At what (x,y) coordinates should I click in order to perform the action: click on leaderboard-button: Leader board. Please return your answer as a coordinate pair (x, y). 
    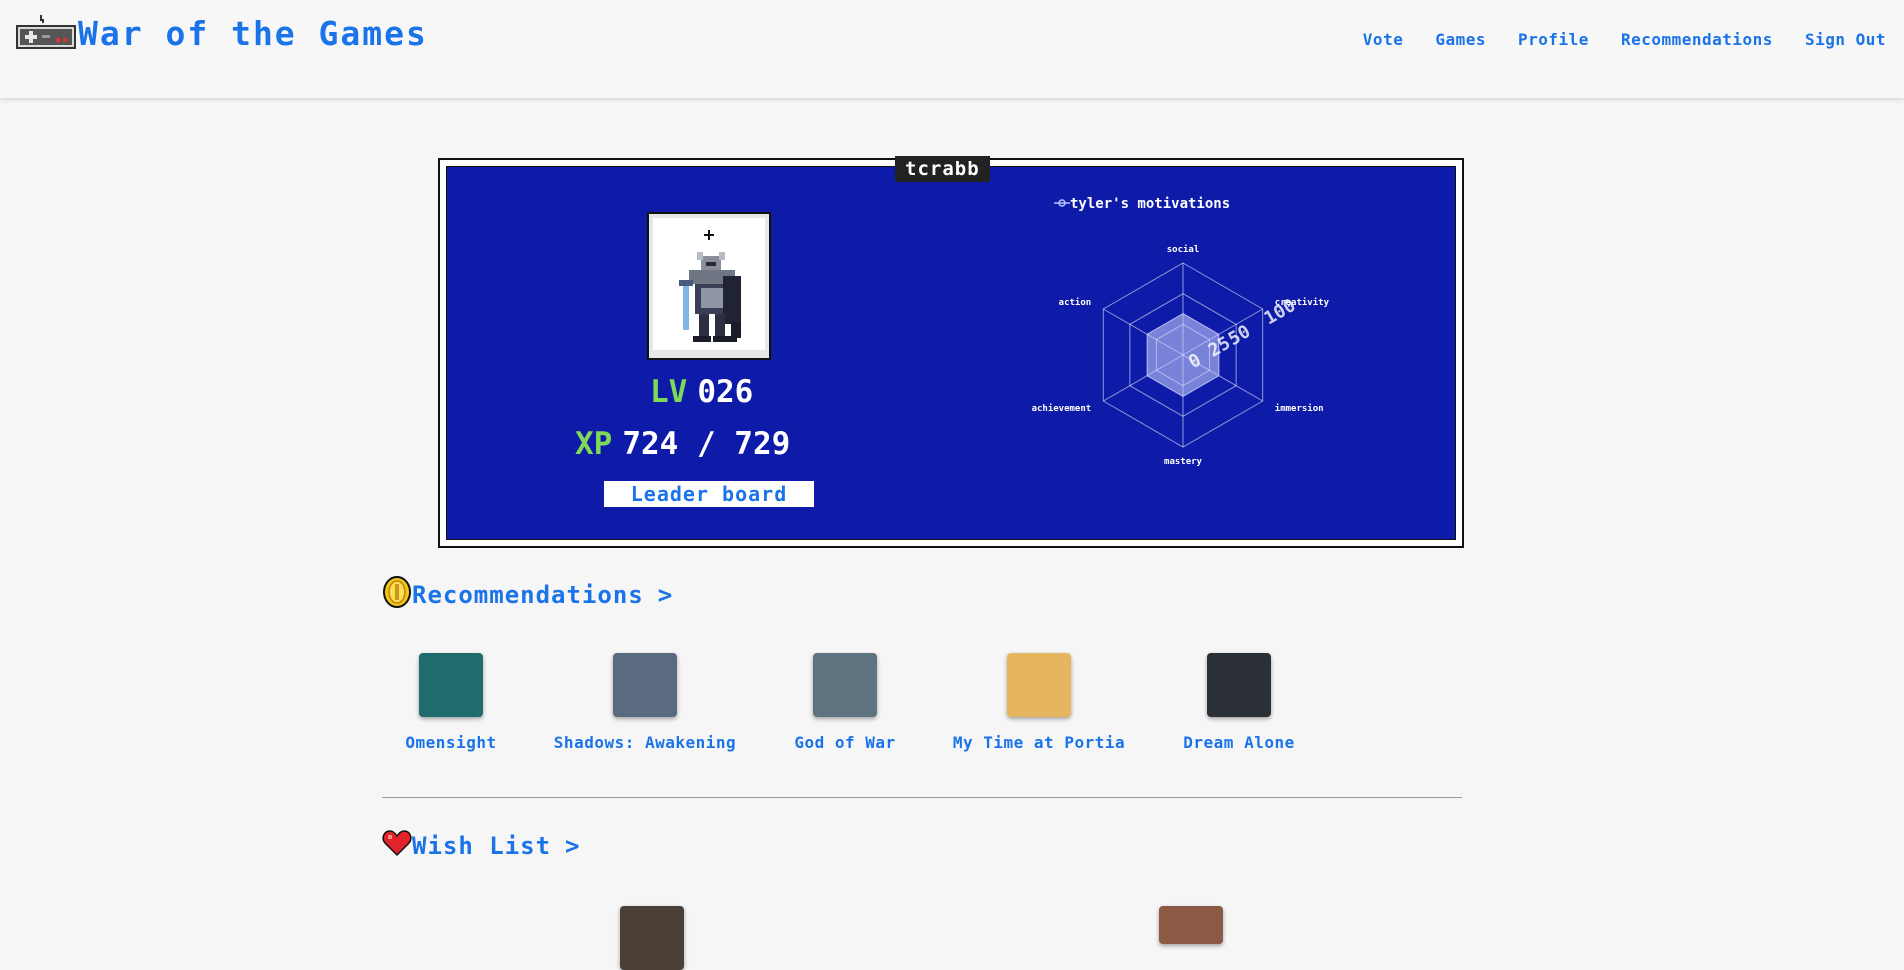
    Looking at the image, I should click on (709, 494).